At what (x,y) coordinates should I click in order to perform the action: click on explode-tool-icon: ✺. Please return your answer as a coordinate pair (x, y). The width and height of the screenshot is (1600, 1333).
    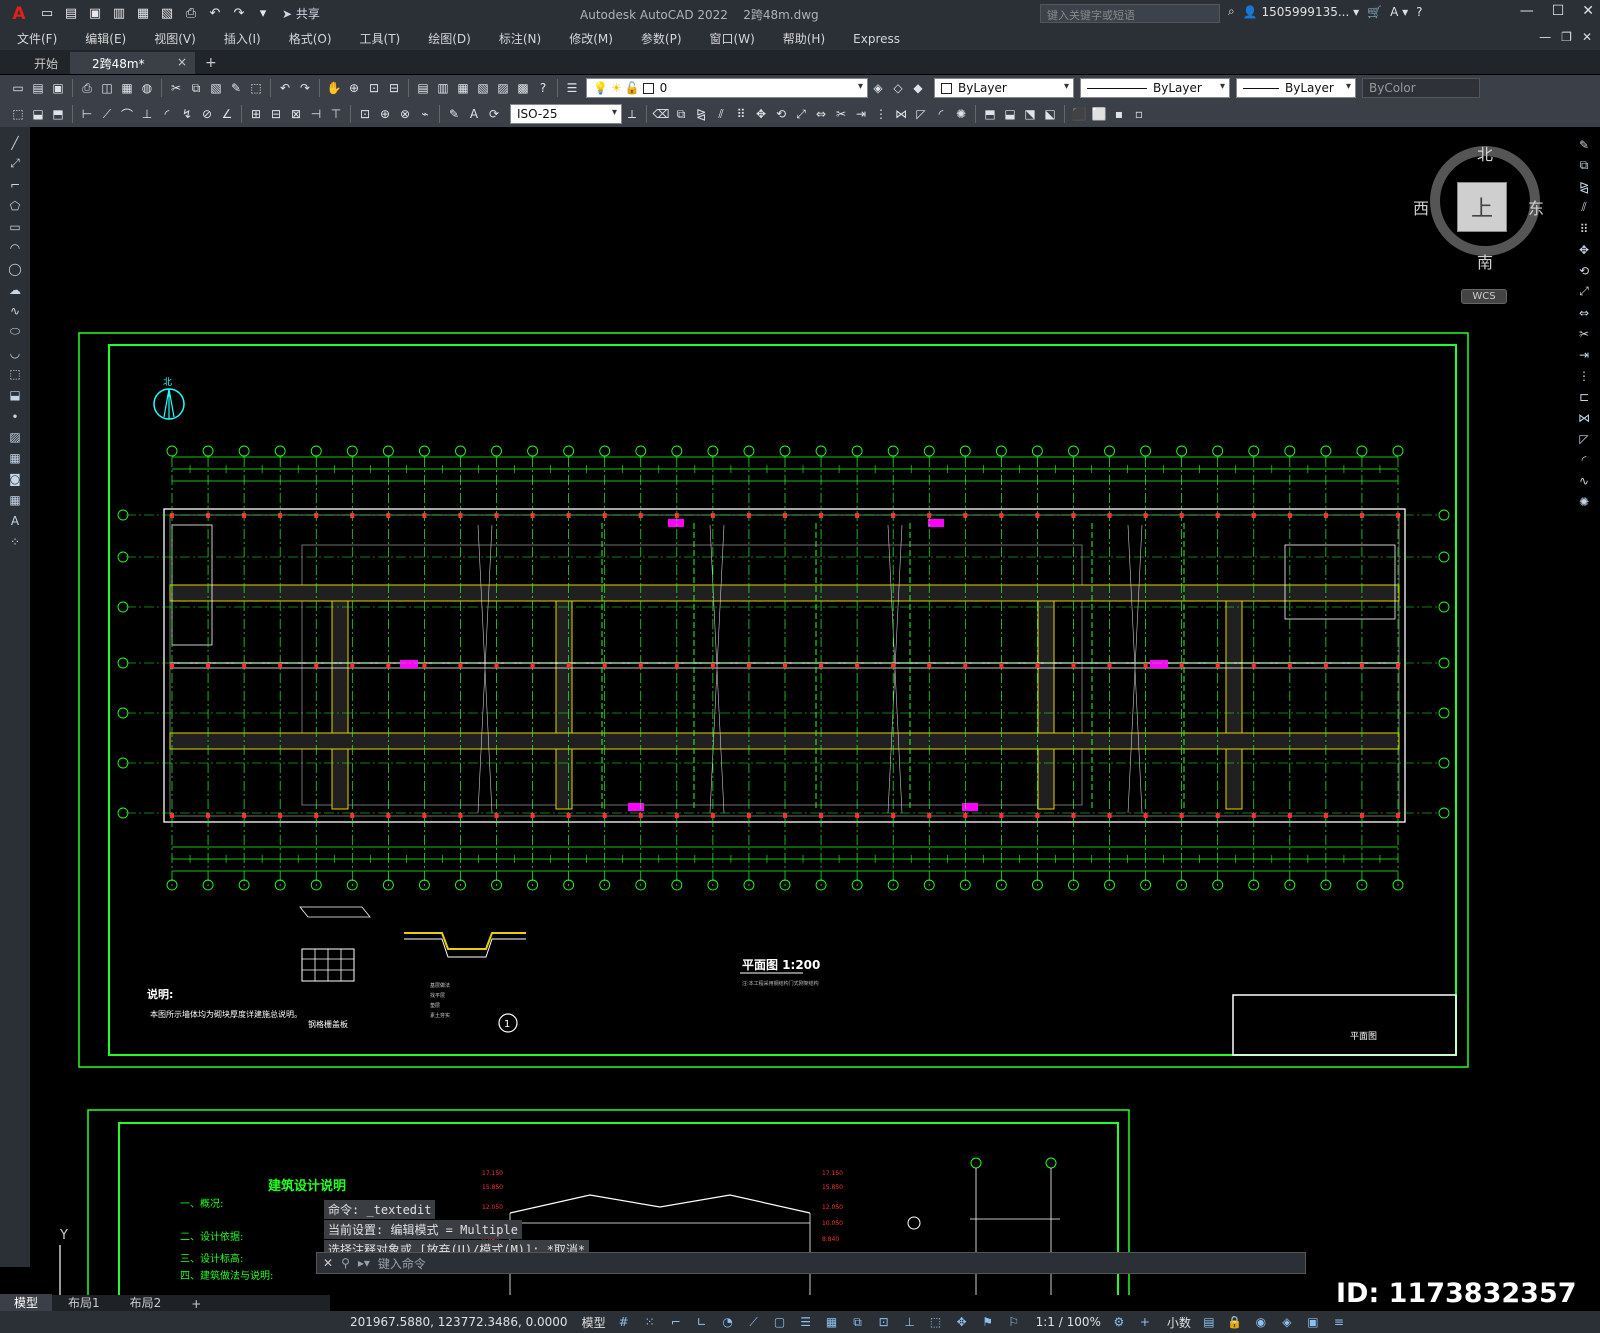
    Looking at the image, I should click on (1584, 501).